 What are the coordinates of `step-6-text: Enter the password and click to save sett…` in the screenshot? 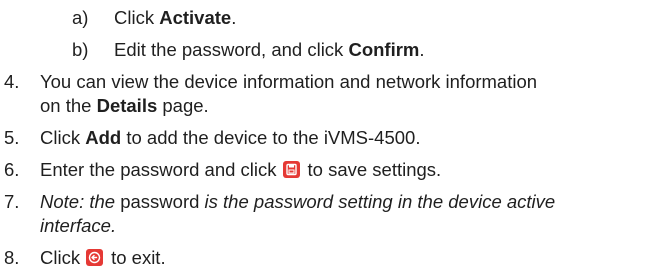 It's located at (240, 170).